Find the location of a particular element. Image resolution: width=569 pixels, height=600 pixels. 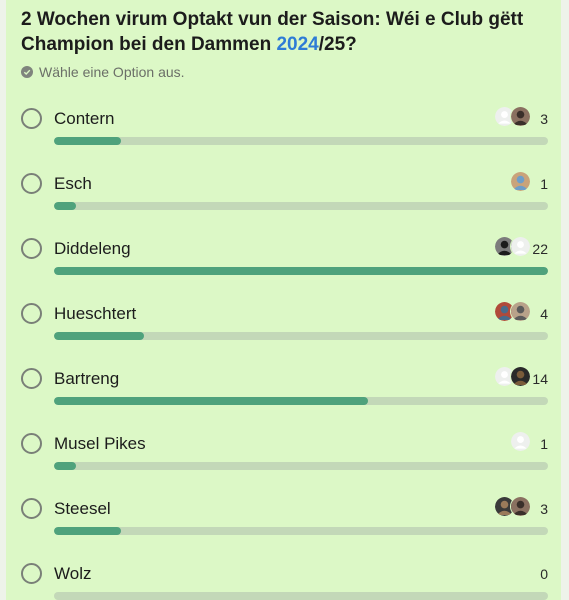

poll-hint: Wähle eine Option aus. is located at coordinates (103, 72).